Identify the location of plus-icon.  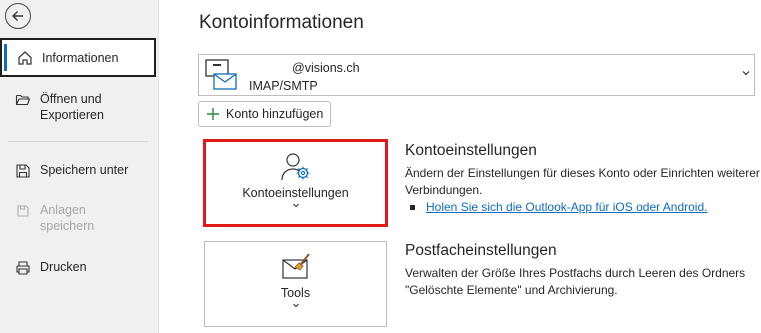
(213, 114).